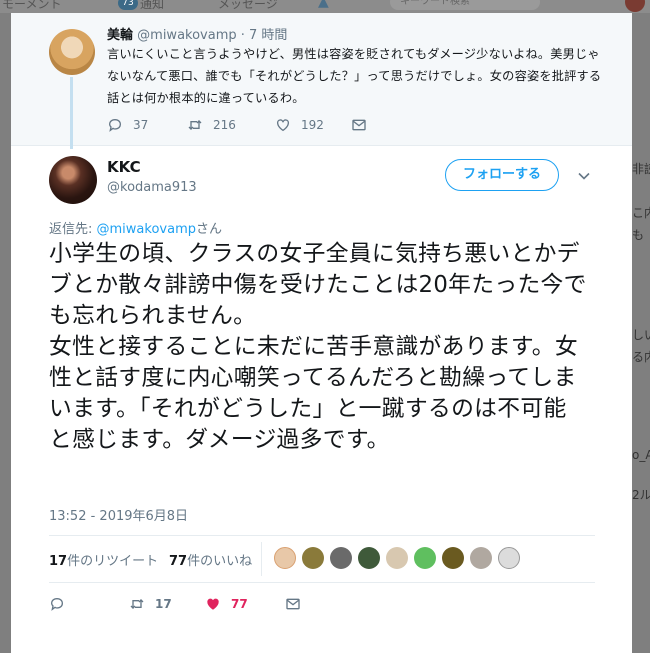  I want to click on retweet-stat-num: 17, so click(58, 561).